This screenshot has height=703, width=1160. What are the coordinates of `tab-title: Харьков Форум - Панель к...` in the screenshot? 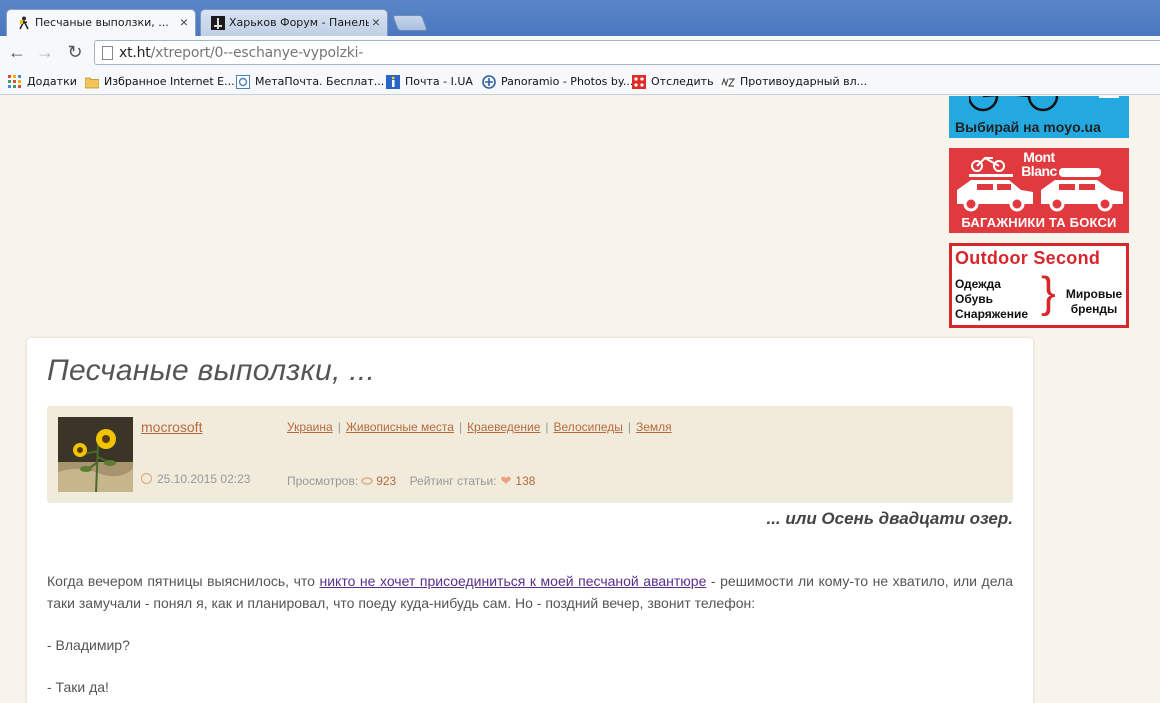 It's located at (299, 22).